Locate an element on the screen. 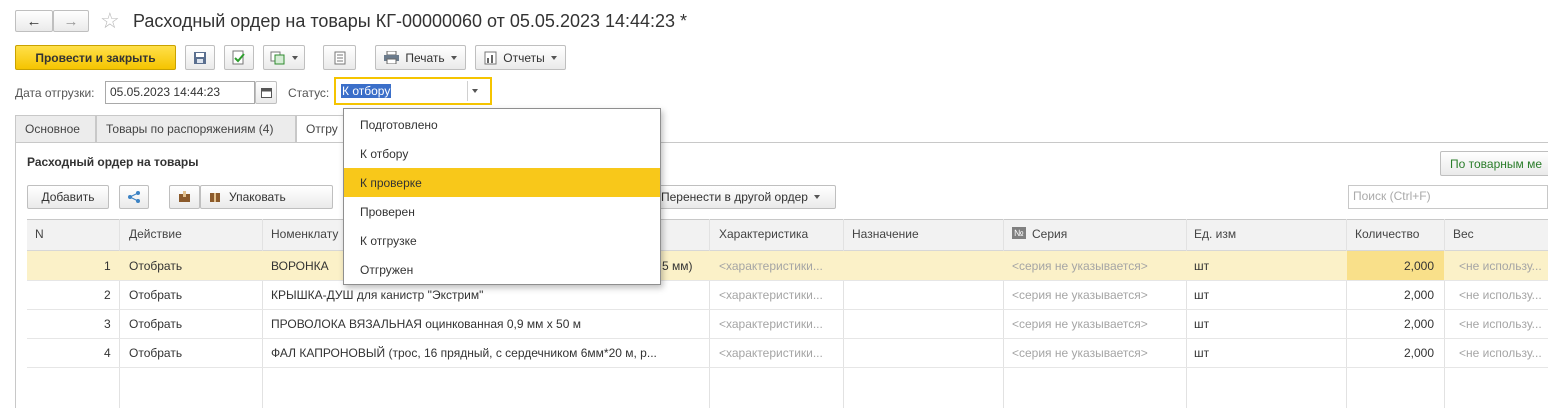  ship-date-label: Дата отгрузки: is located at coordinates (55, 93).